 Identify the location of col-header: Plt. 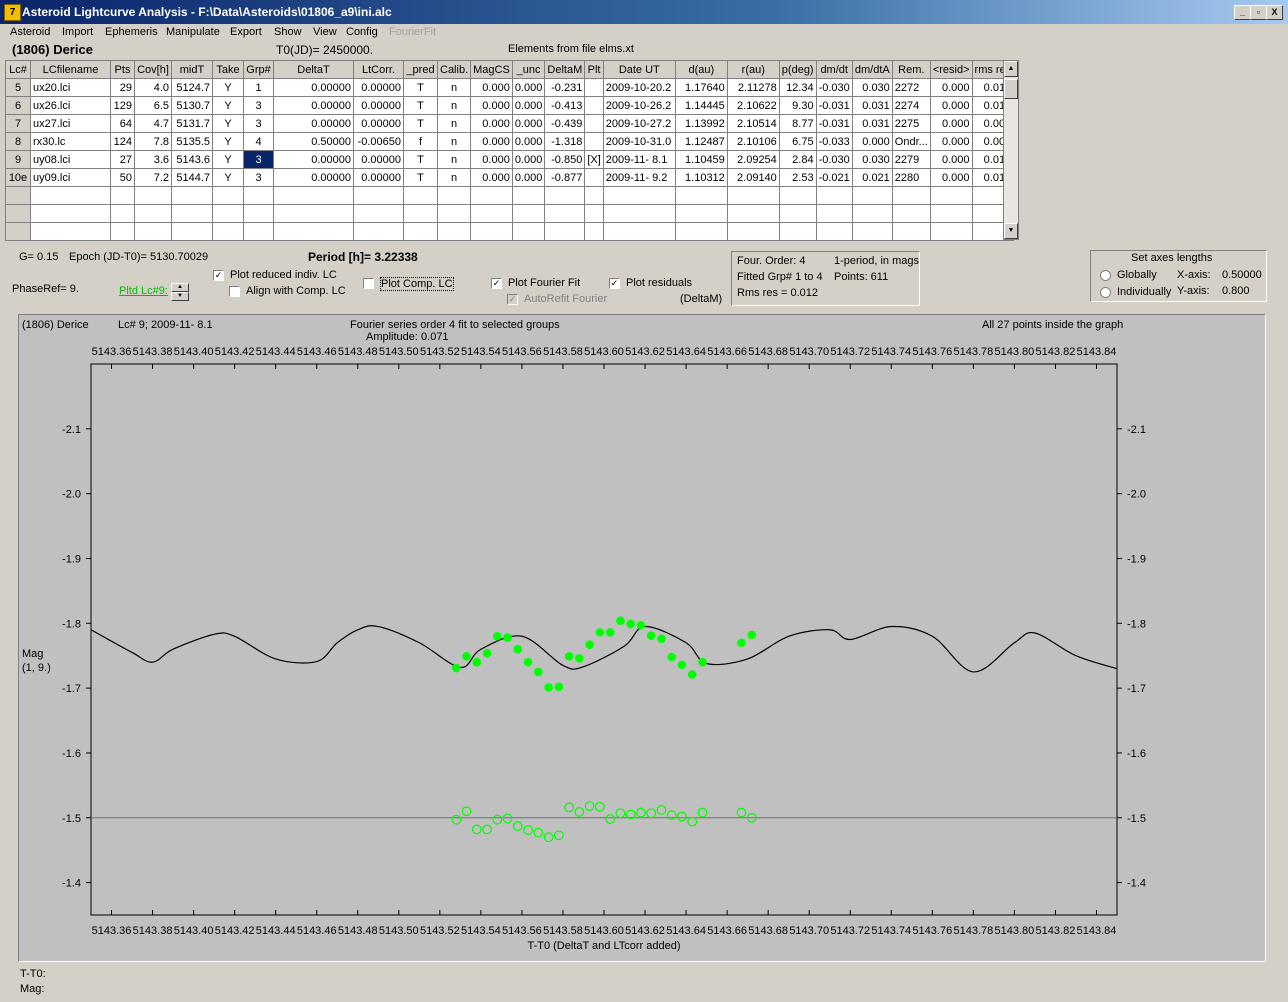
(594, 69).